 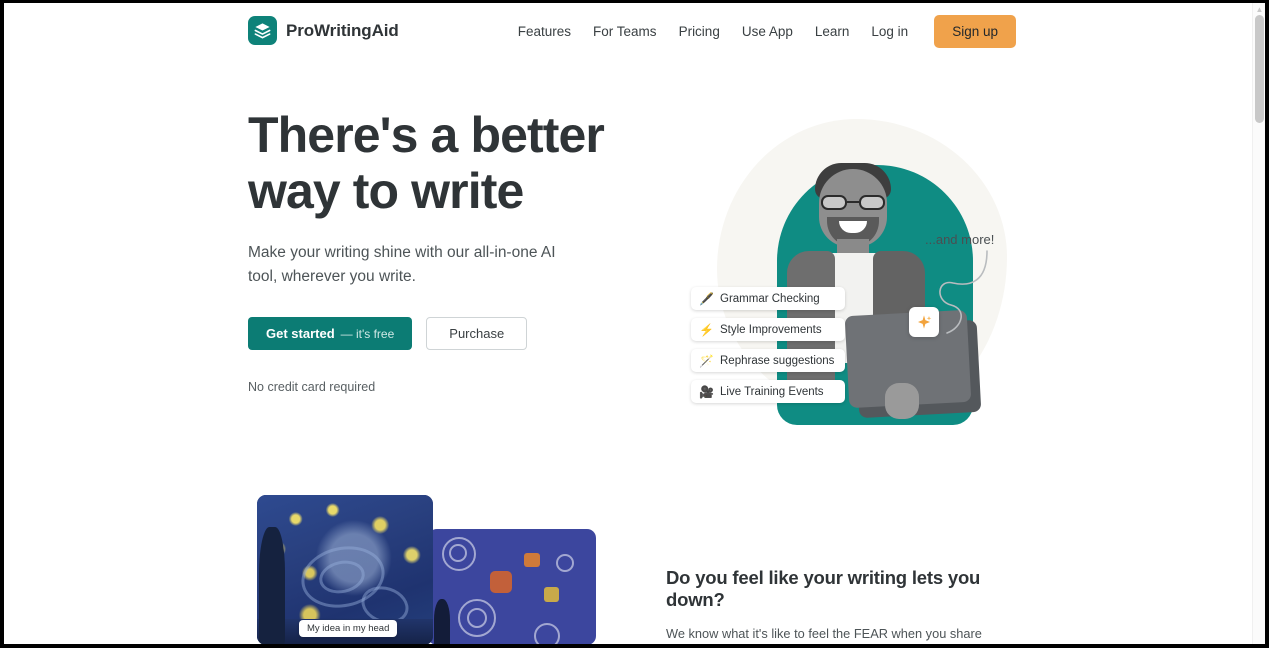 I want to click on scrollbar-up-arrow-icon: ▲, so click(x=1259, y=9).